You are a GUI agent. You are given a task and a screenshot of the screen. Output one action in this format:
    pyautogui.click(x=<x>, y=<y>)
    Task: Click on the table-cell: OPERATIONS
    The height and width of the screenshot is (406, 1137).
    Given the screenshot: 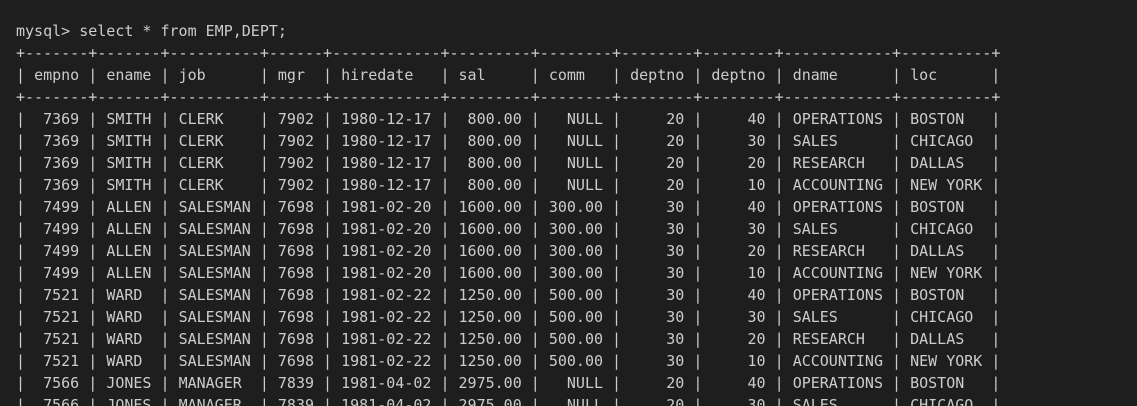 What is the action you would take?
    pyautogui.click(x=837, y=295)
    